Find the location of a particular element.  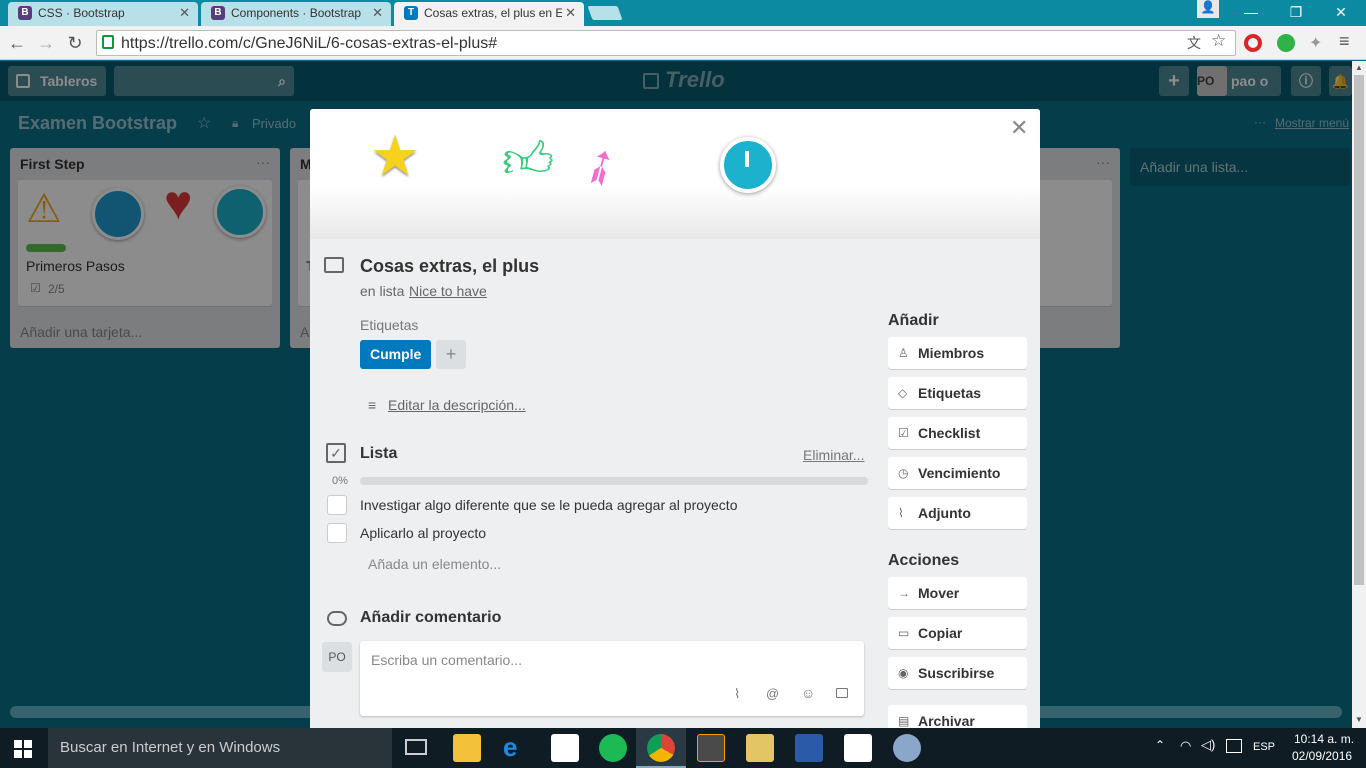

reload-icon: ↻ is located at coordinates (75, 43).